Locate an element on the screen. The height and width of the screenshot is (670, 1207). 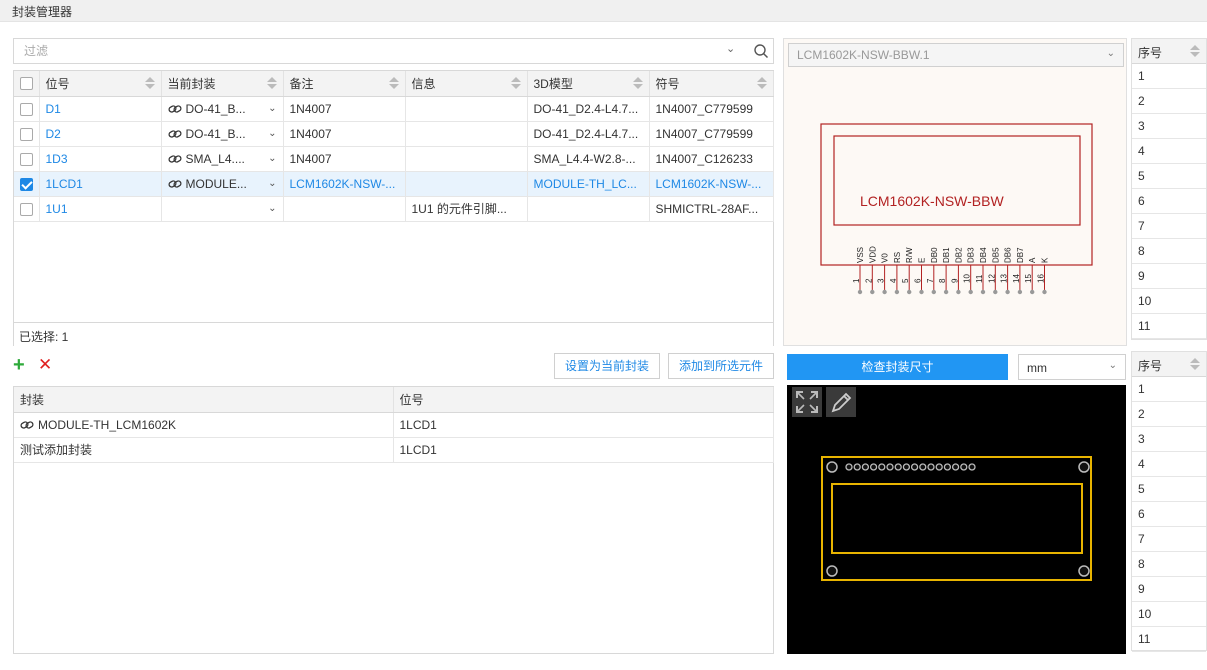
table-row: MODULE-TH_LCM1602K 1LCD1 is located at coordinates (394, 425).